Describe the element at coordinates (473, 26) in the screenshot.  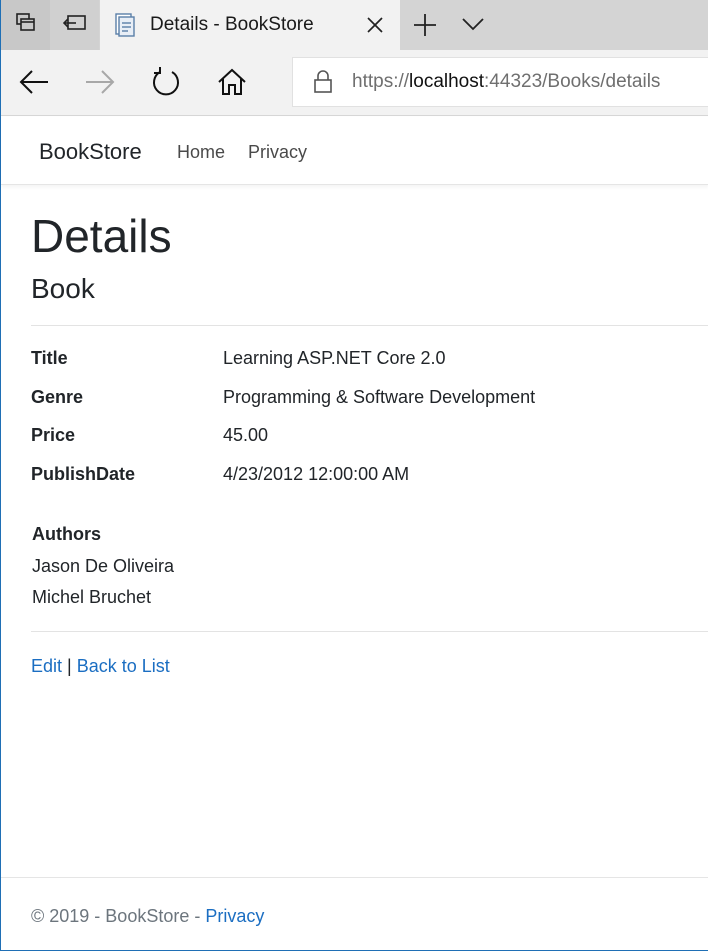
I see `chevron-down-icon` at that location.